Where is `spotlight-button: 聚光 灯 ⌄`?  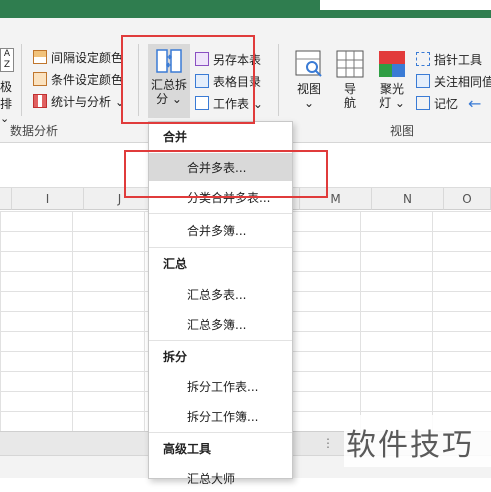
spotlight-button: 聚光 灯 ⌄ is located at coordinates (392, 80).